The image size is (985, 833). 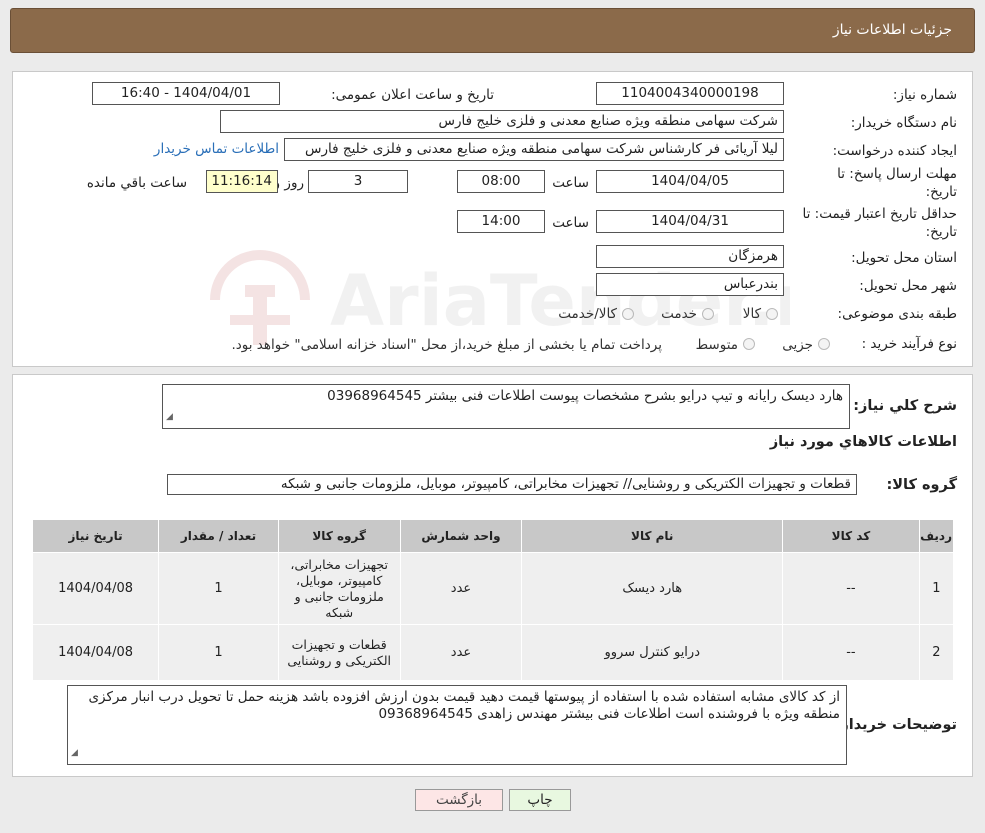 I want to click on back-button: بازگشت, so click(x=459, y=800).